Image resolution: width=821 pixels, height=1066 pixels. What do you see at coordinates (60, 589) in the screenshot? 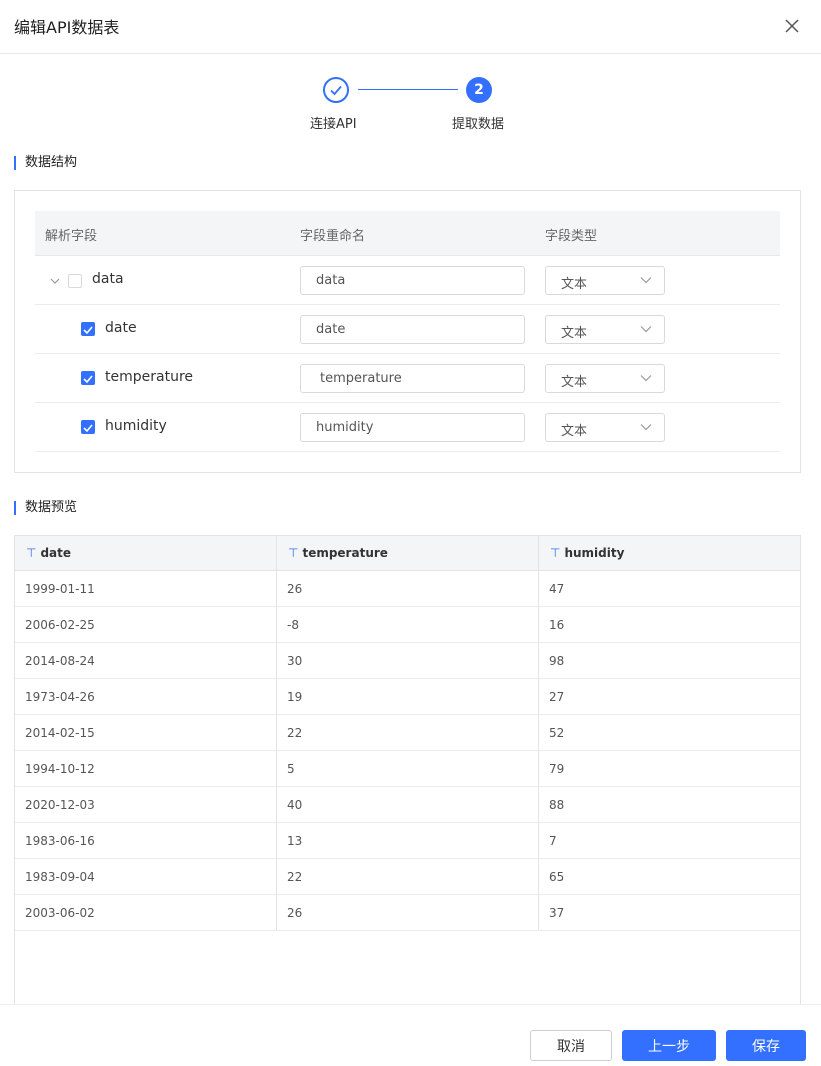
I see `table-cell-date: 1999-01-11` at bounding box center [60, 589].